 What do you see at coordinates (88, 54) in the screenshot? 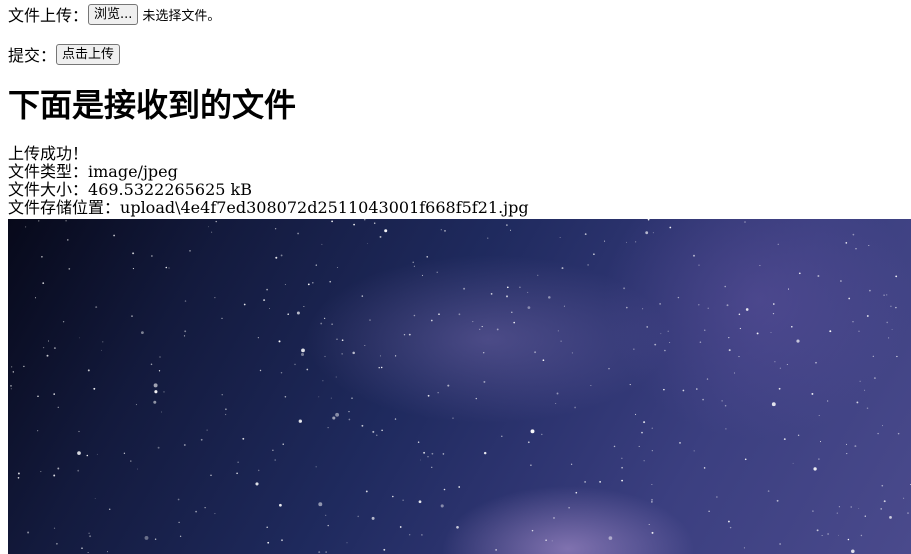
I see `upload-submit-button: 点击上传` at bounding box center [88, 54].